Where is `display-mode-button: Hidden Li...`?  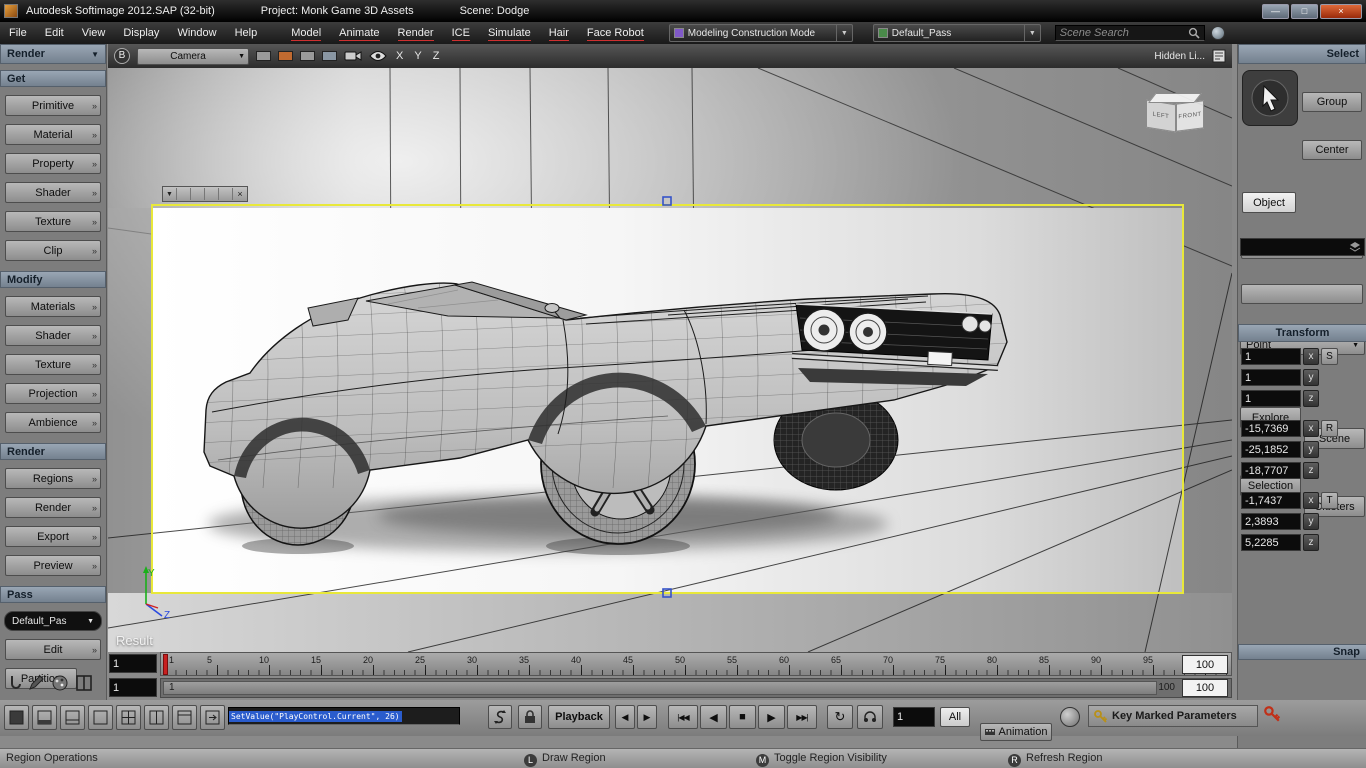
display-mode-button: Hidden Li... is located at coordinates (1179, 56).